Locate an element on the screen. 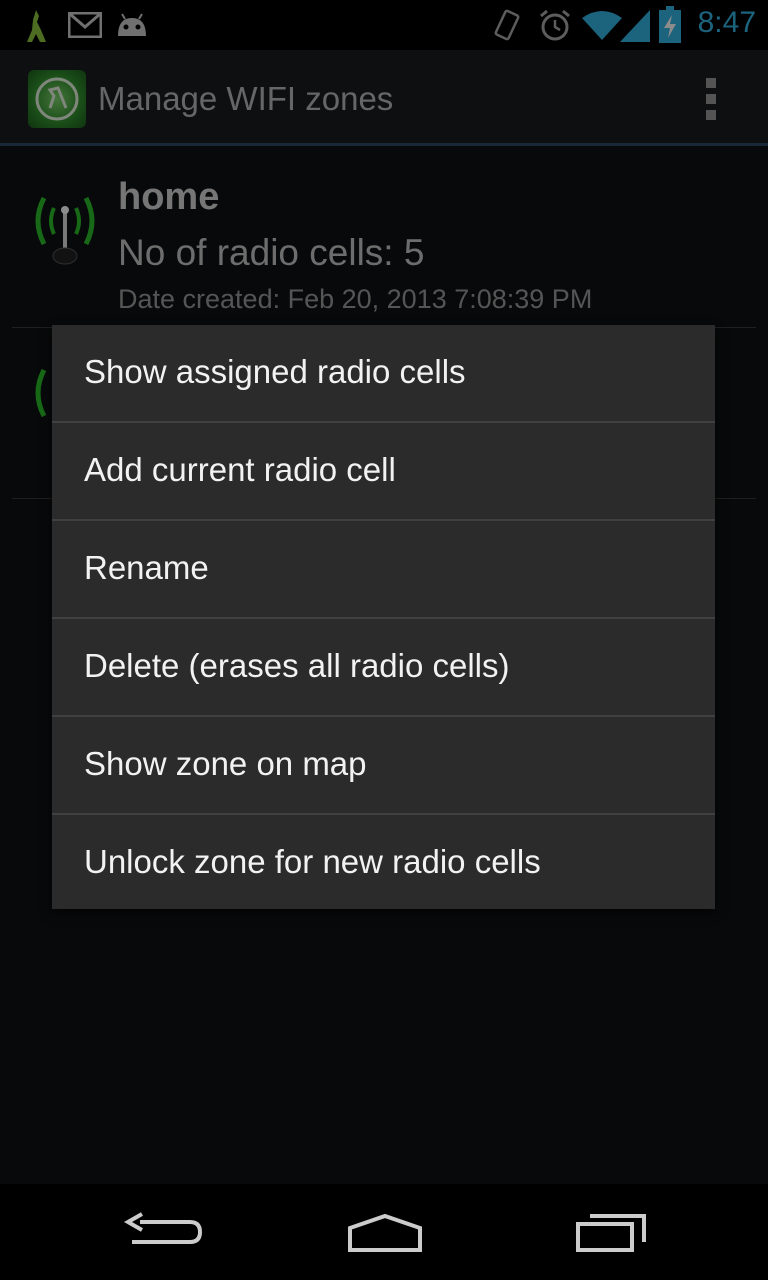 The image size is (768, 1280). back-icon is located at coordinates (161, 1232).